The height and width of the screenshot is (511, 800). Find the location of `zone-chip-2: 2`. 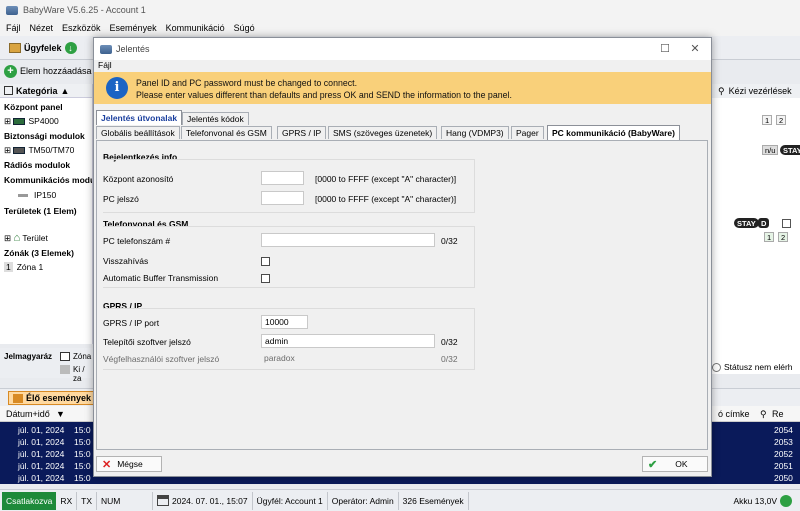

zone-chip-2: 2 is located at coordinates (783, 237).